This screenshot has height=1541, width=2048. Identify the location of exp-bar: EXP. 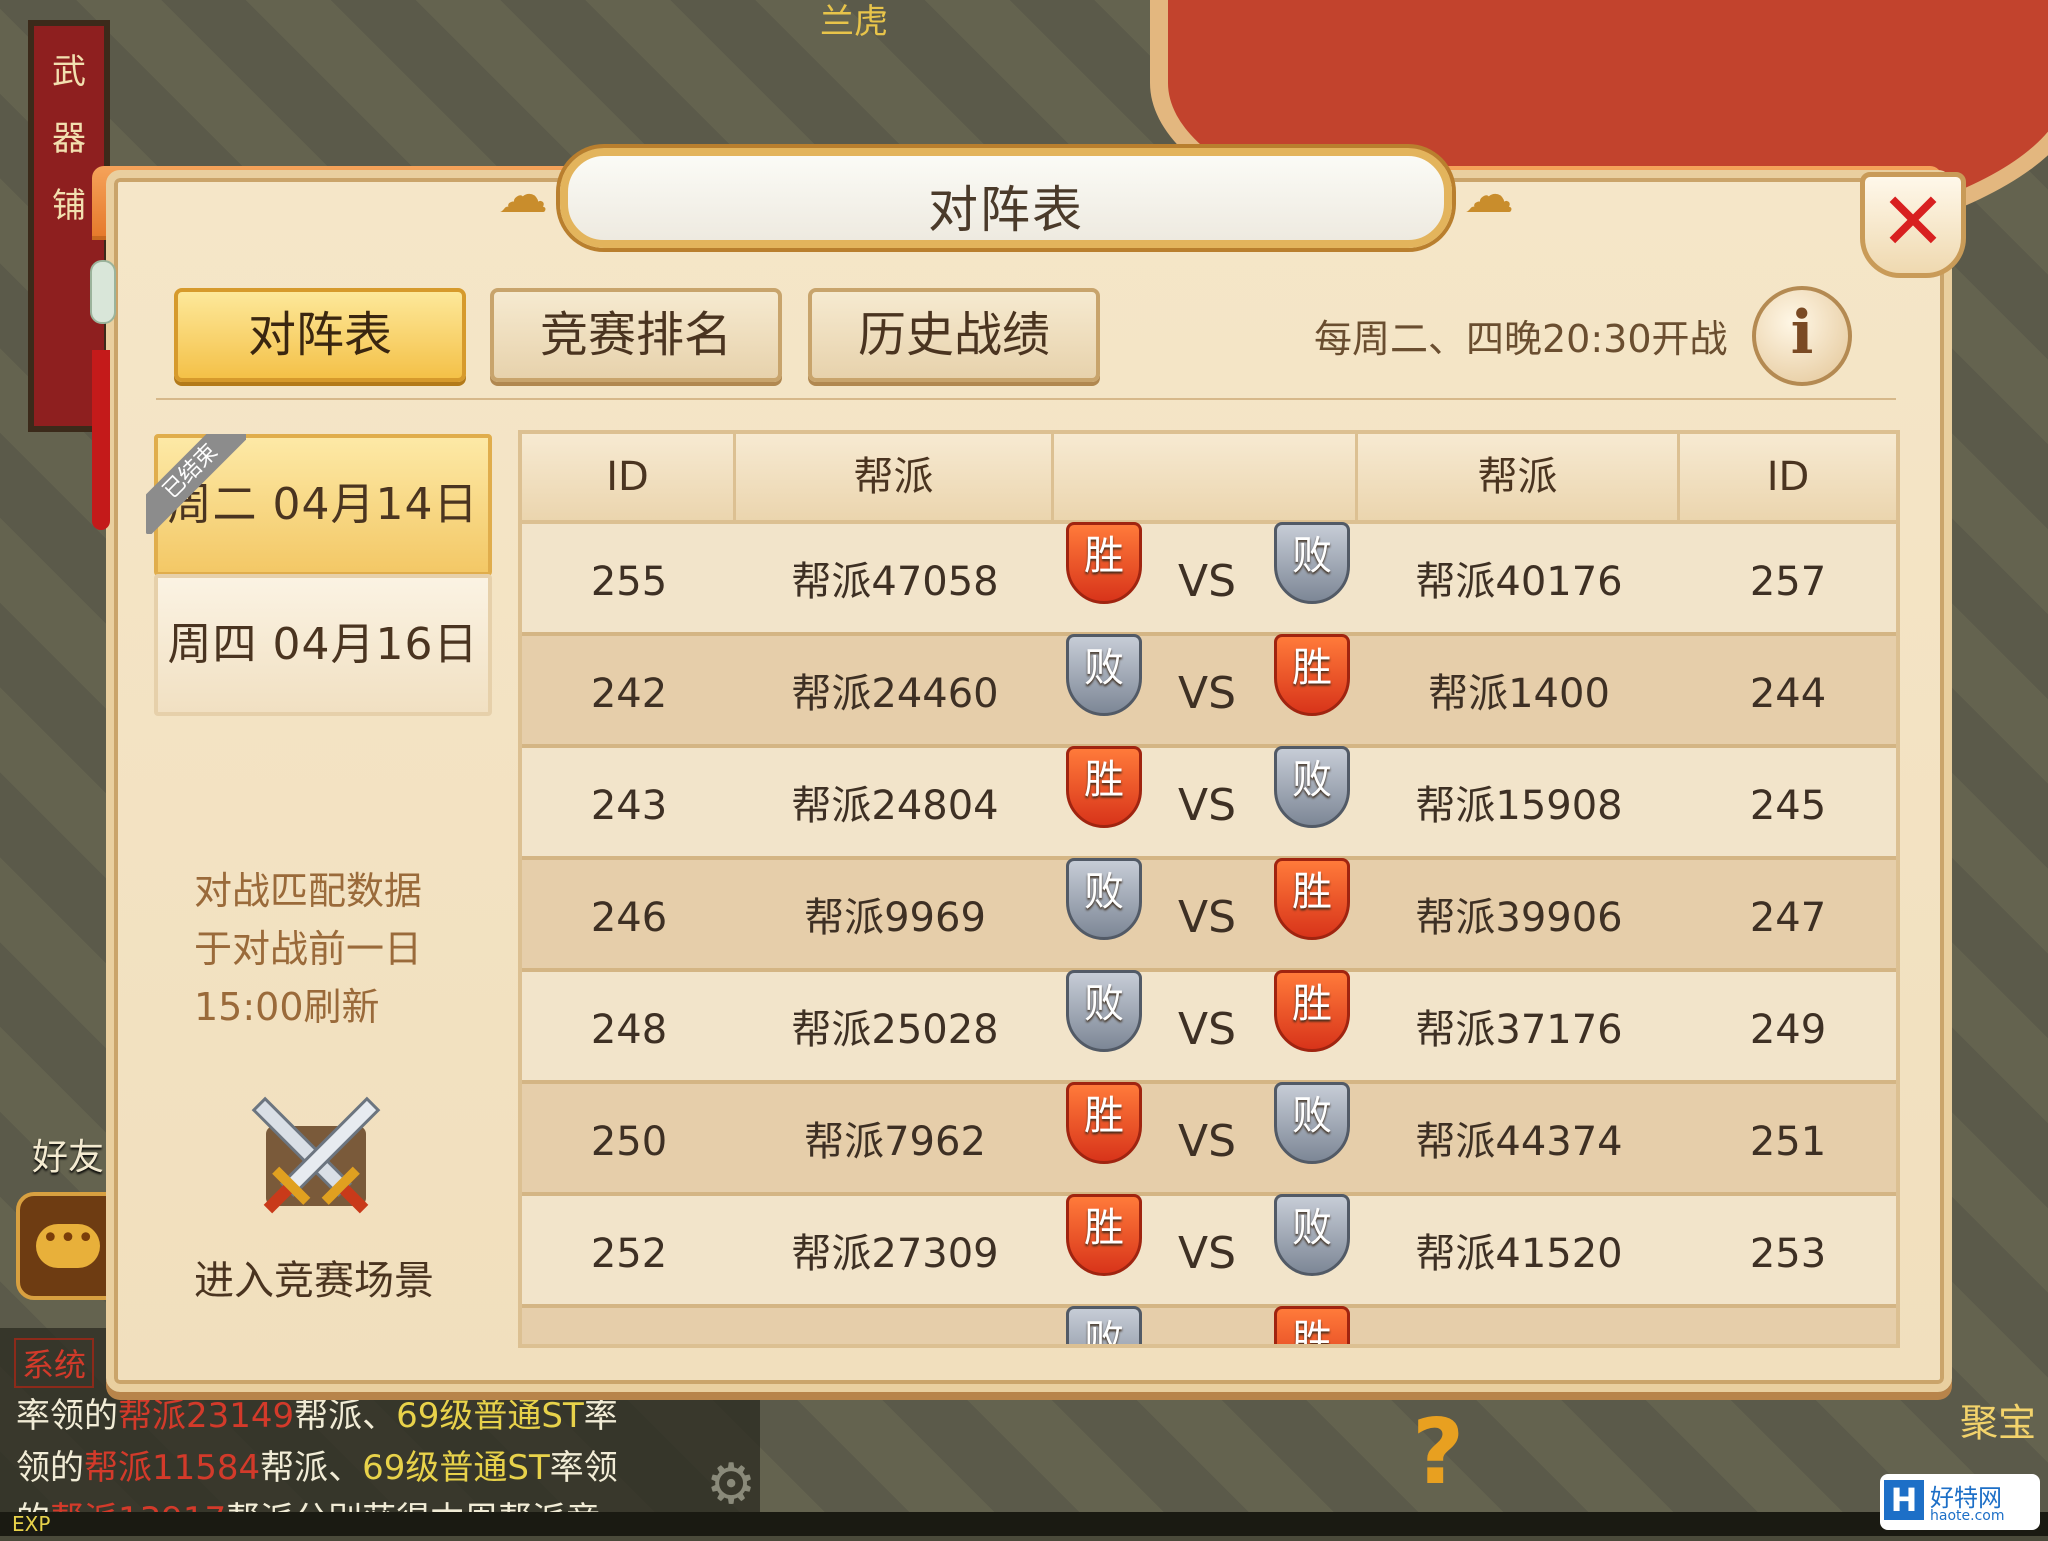
(1024, 1524).